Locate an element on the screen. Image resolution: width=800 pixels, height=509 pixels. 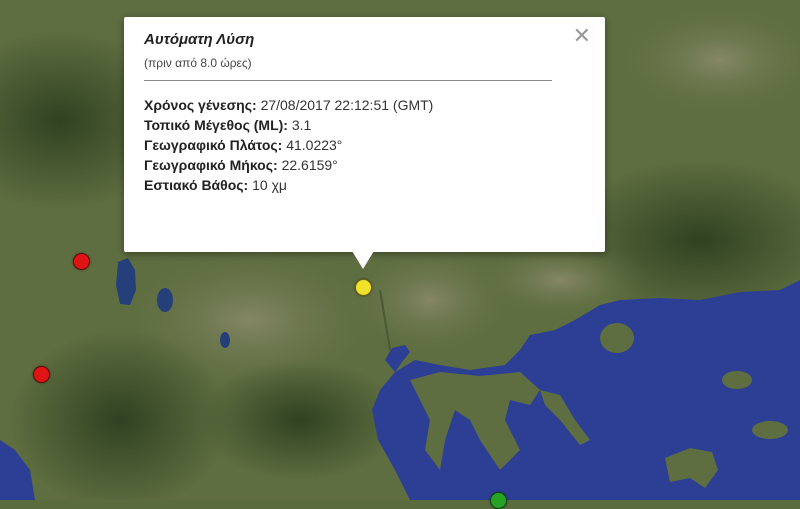
row-label: Γεωγραφικό Πλάτος: is located at coordinates (213, 145).